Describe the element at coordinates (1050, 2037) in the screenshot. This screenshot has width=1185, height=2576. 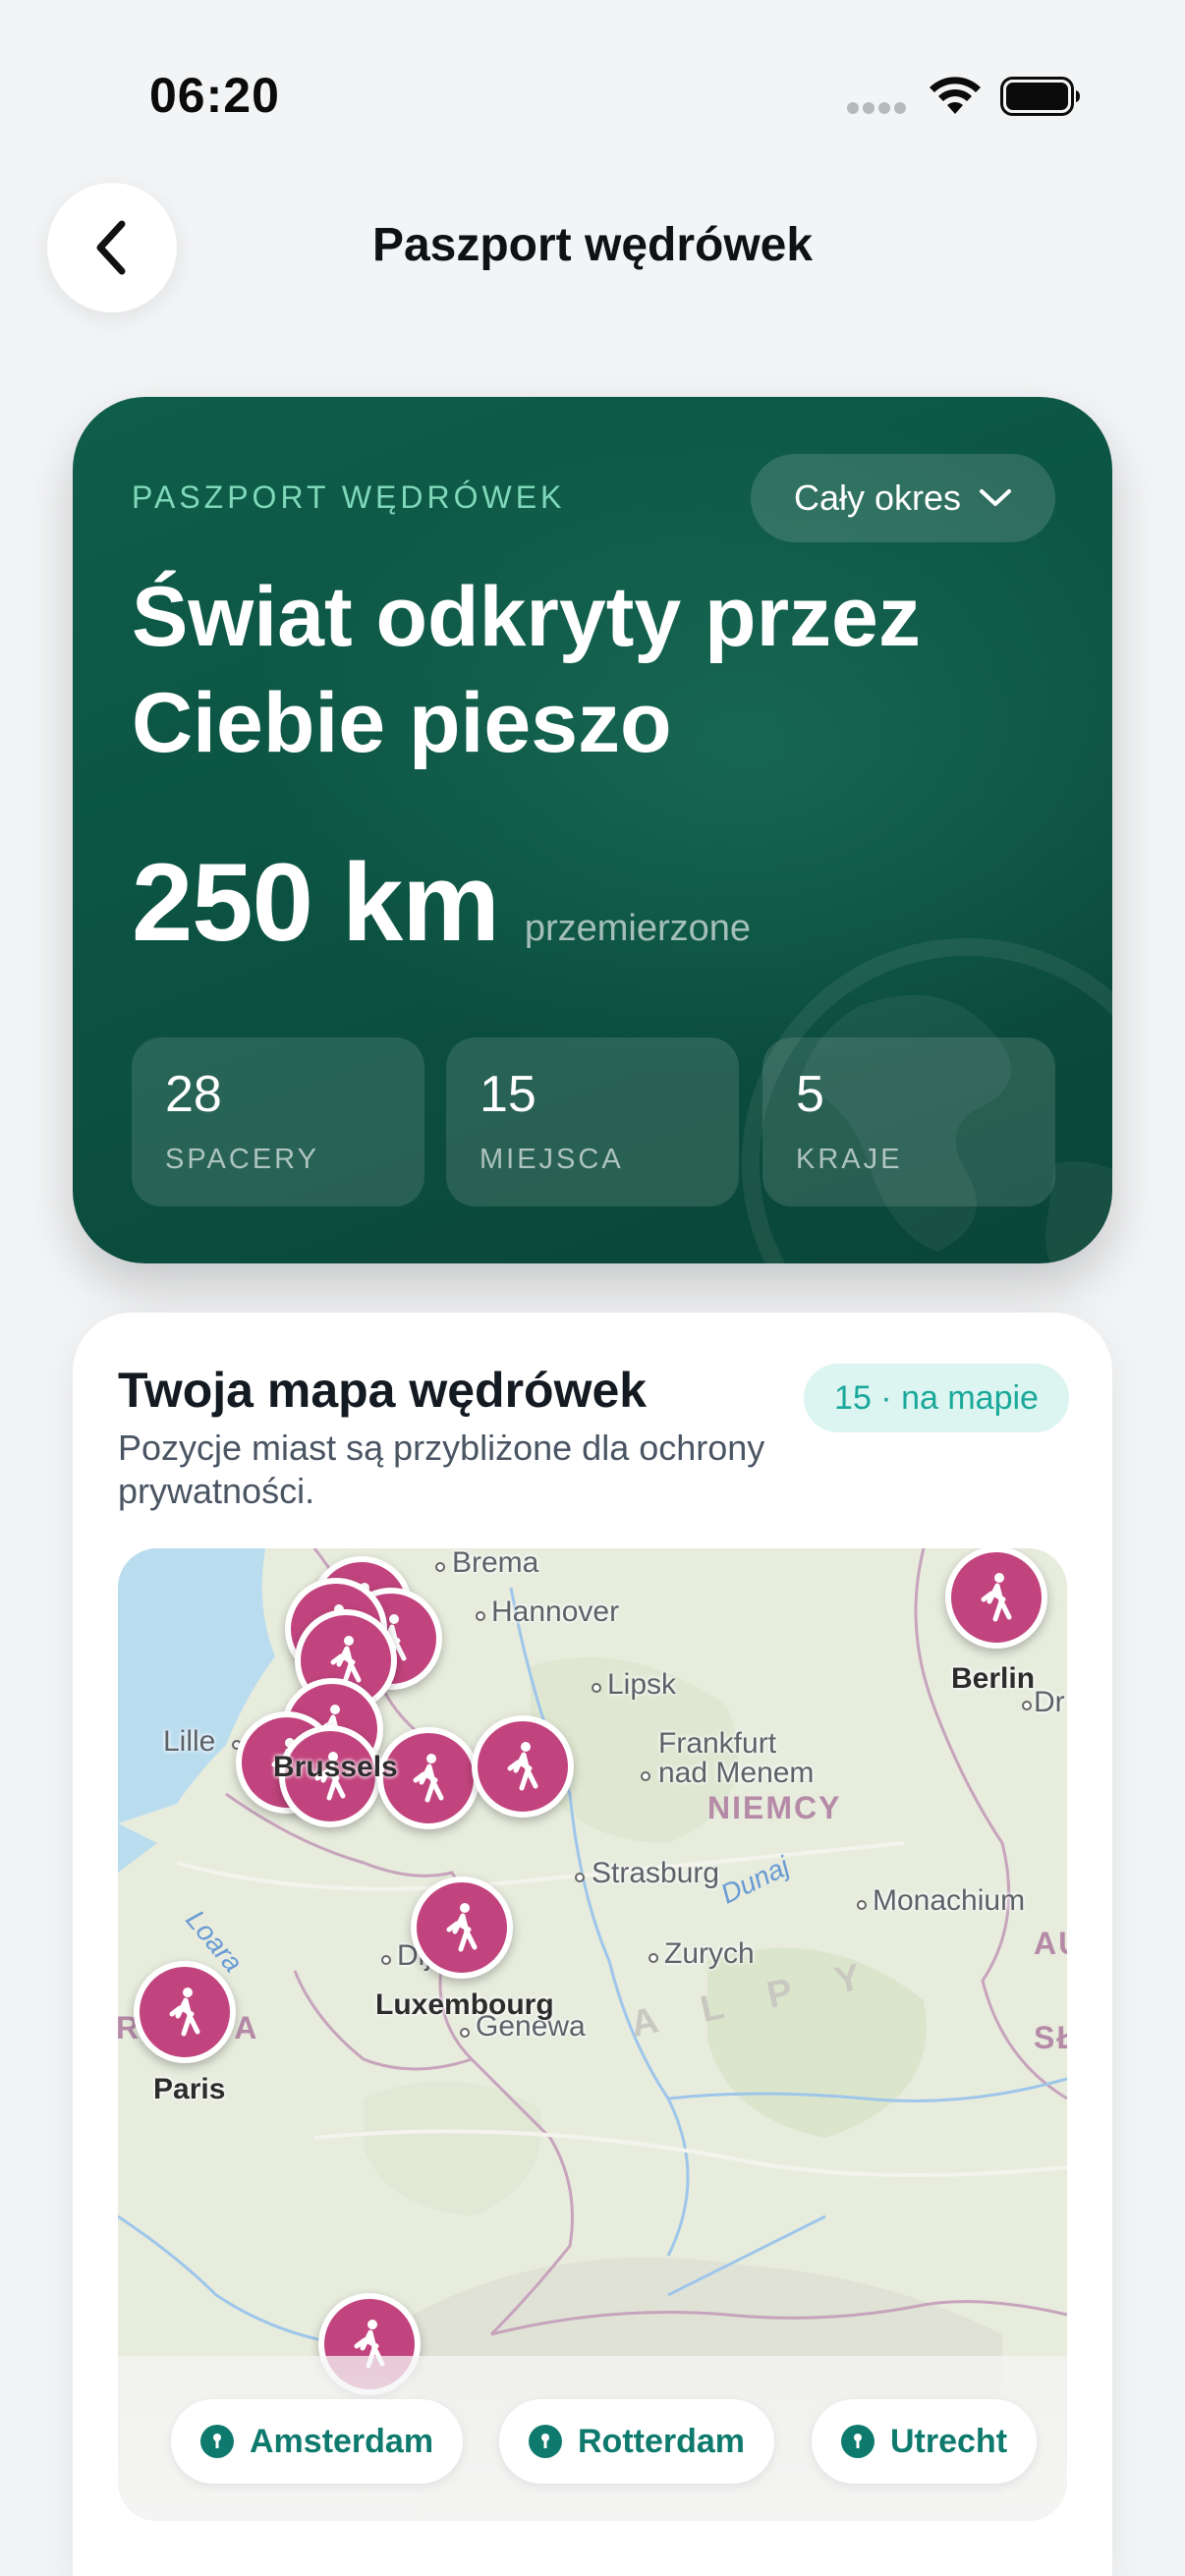
I see `map-label-country: SŁ` at that location.